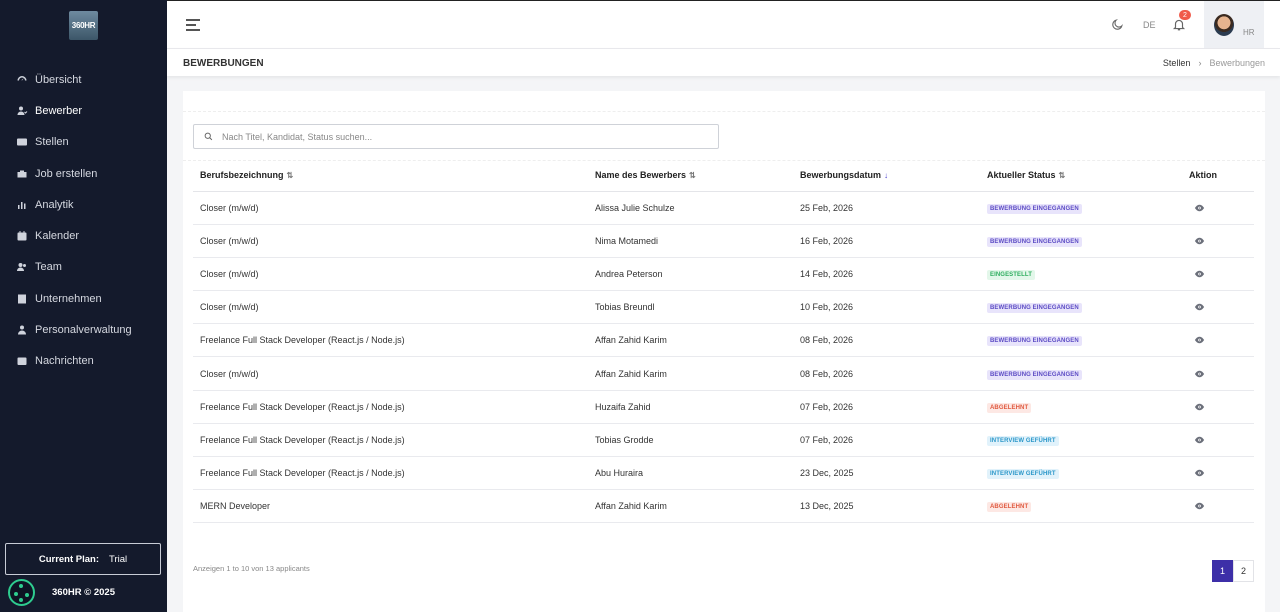 This screenshot has width=1280, height=612. I want to click on inbox-icon, so click(22, 361).